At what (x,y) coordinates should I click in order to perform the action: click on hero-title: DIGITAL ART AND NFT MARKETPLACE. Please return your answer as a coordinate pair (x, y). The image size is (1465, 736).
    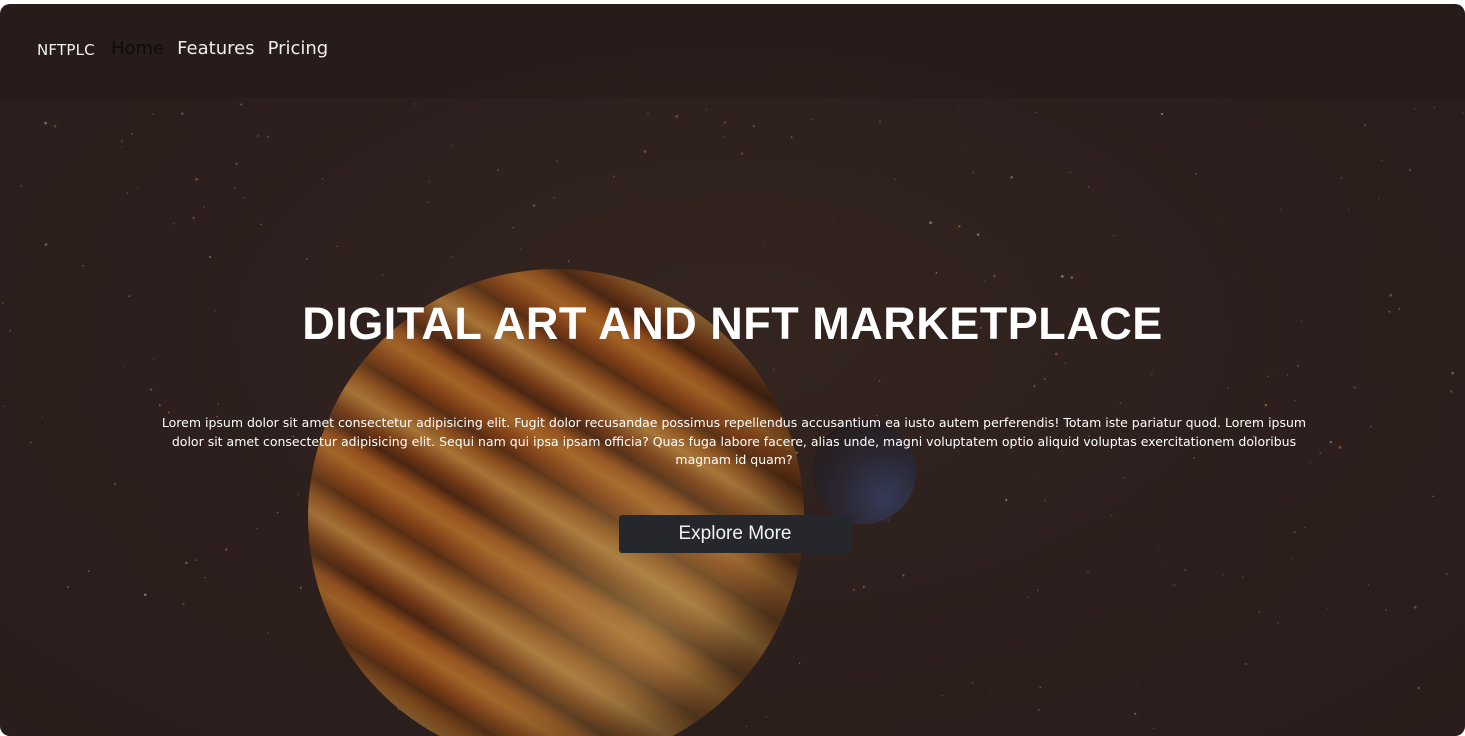
    Looking at the image, I should click on (732, 323).